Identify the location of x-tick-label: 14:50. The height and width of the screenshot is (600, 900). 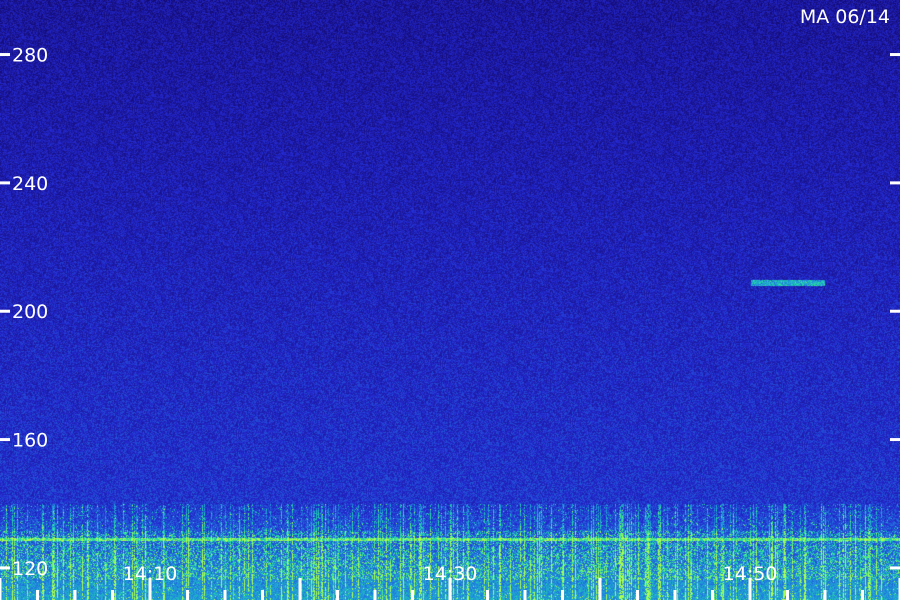
(750, 574).